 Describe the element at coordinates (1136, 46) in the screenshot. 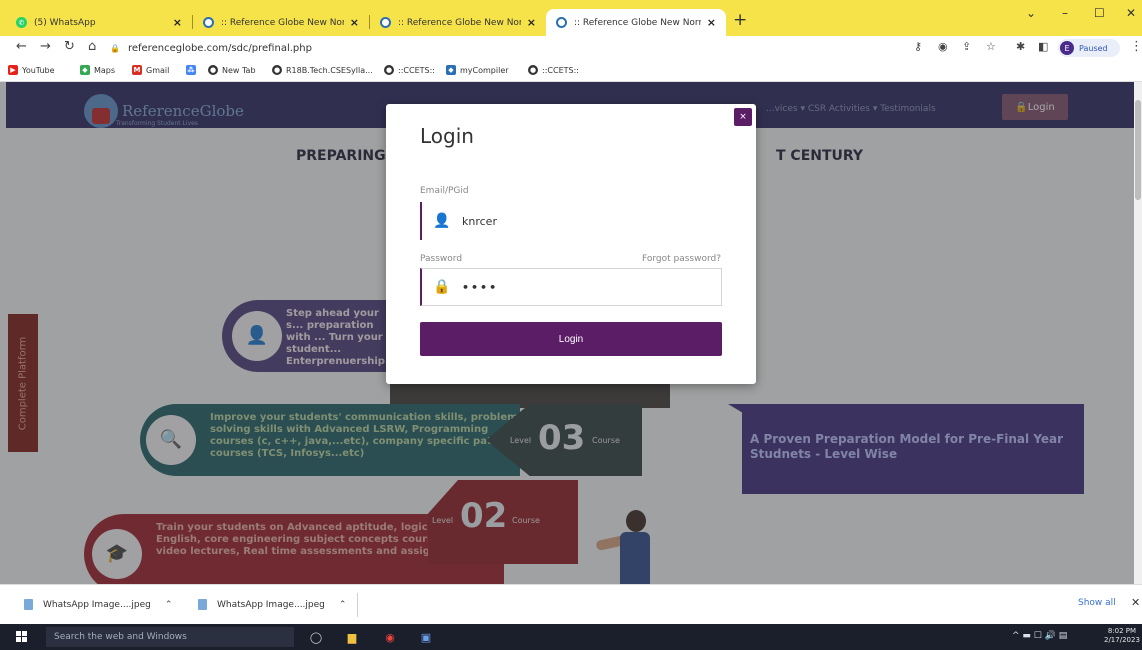

I see `more-menu-icon: ⋮` at that location.